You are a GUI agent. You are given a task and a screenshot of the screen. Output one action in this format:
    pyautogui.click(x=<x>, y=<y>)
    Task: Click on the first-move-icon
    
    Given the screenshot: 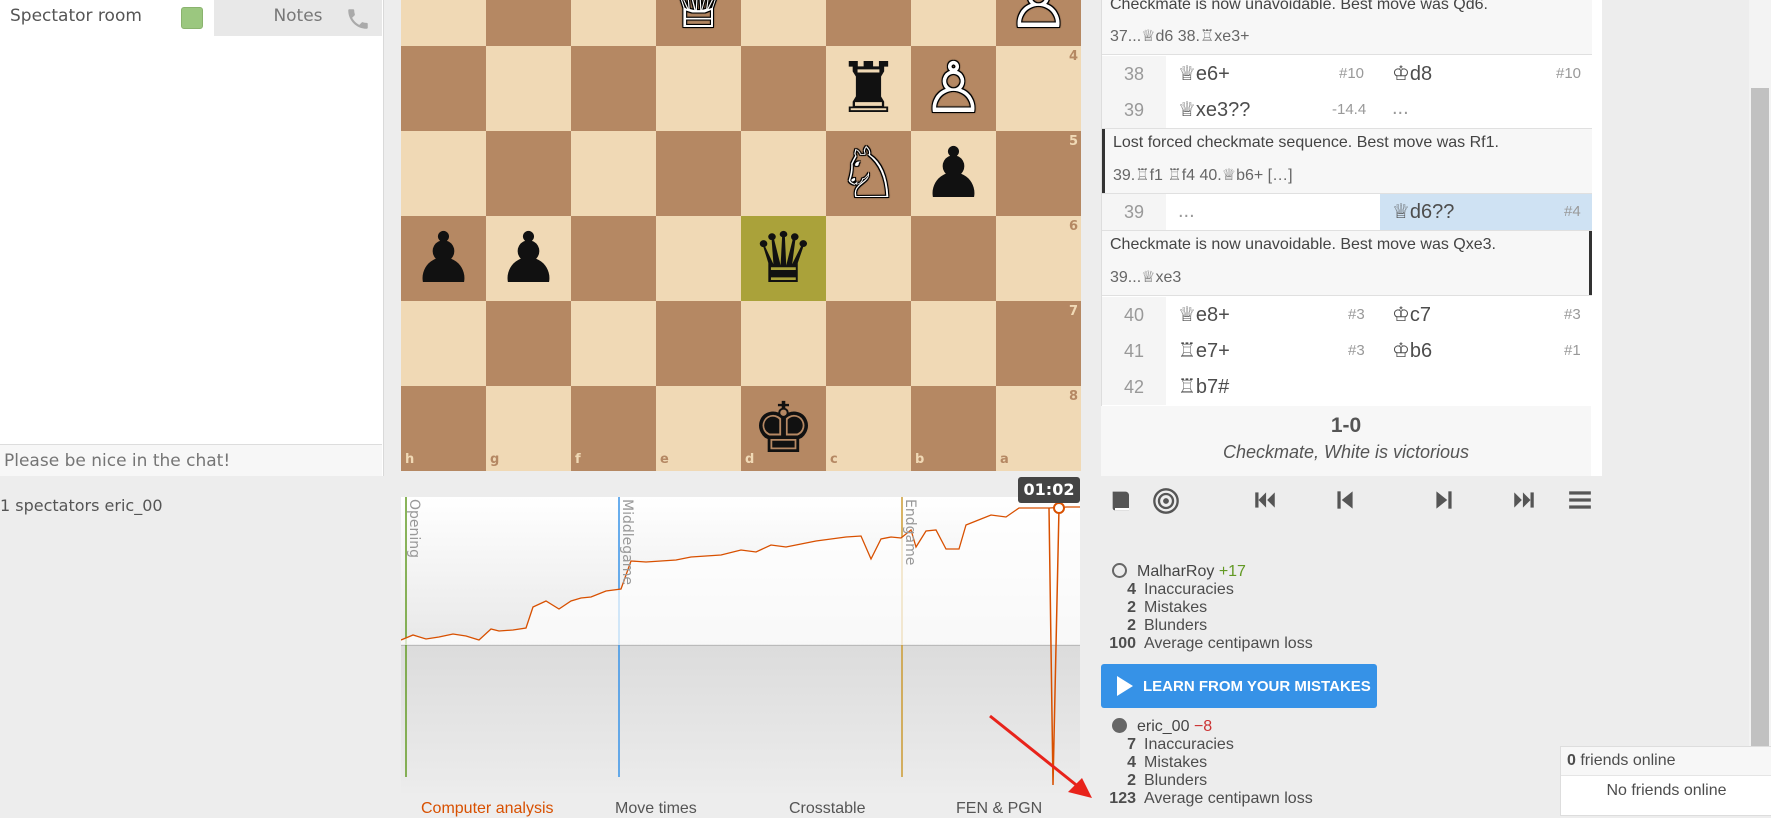 What is the action you would take?
    pyautogui.click(x=1265, y=503)
    